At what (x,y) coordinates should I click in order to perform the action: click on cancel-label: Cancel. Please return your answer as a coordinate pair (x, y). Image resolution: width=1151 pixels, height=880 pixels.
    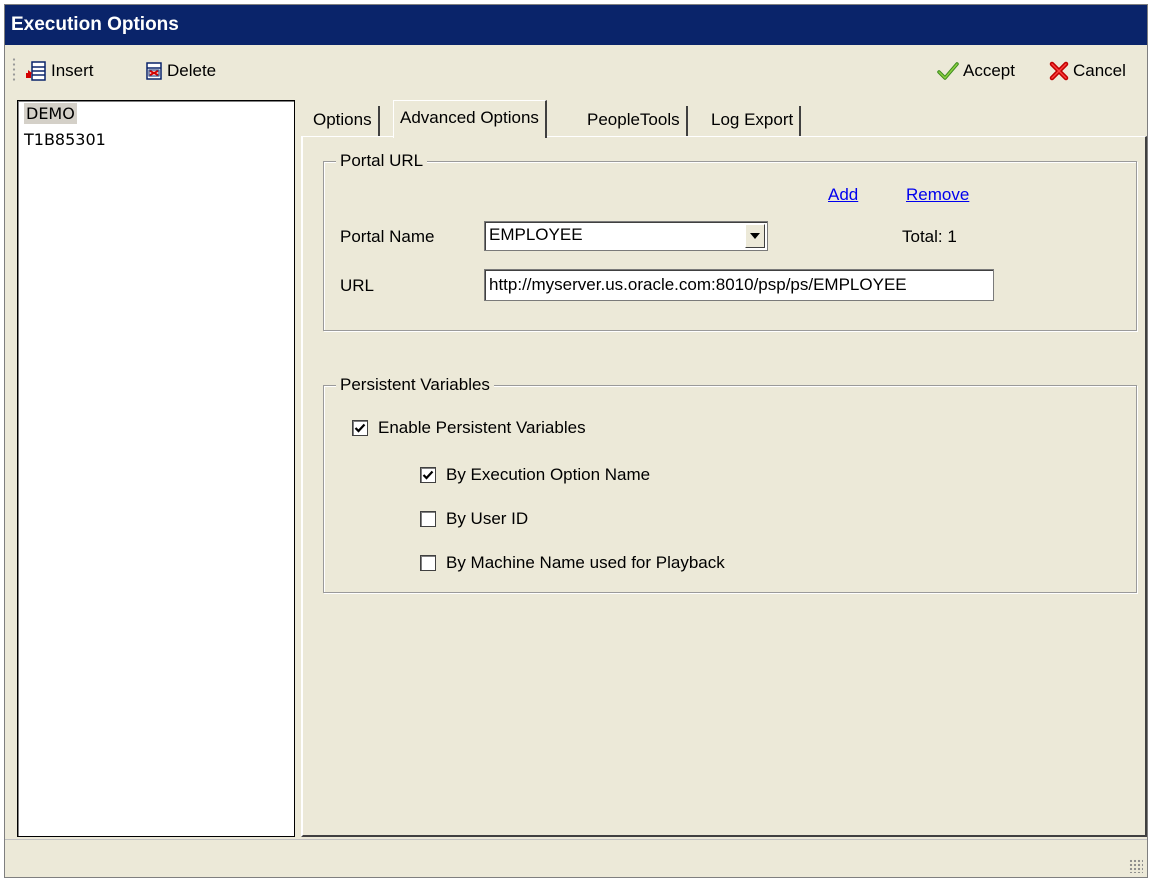
    Looking at the image, I should click on (1099, 70).